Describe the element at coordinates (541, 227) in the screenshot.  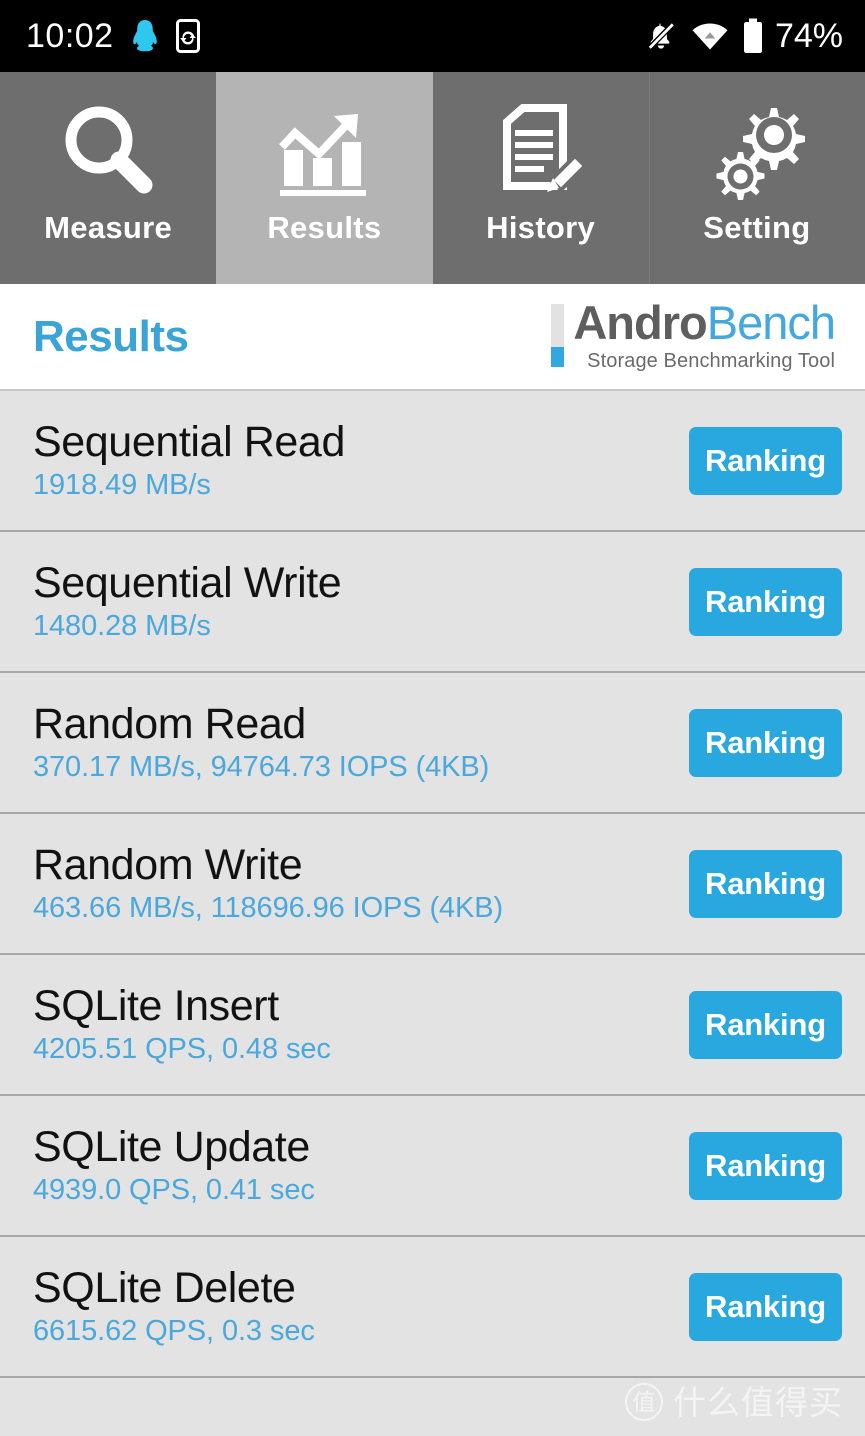
I see `tab-history-label: History` at that location.